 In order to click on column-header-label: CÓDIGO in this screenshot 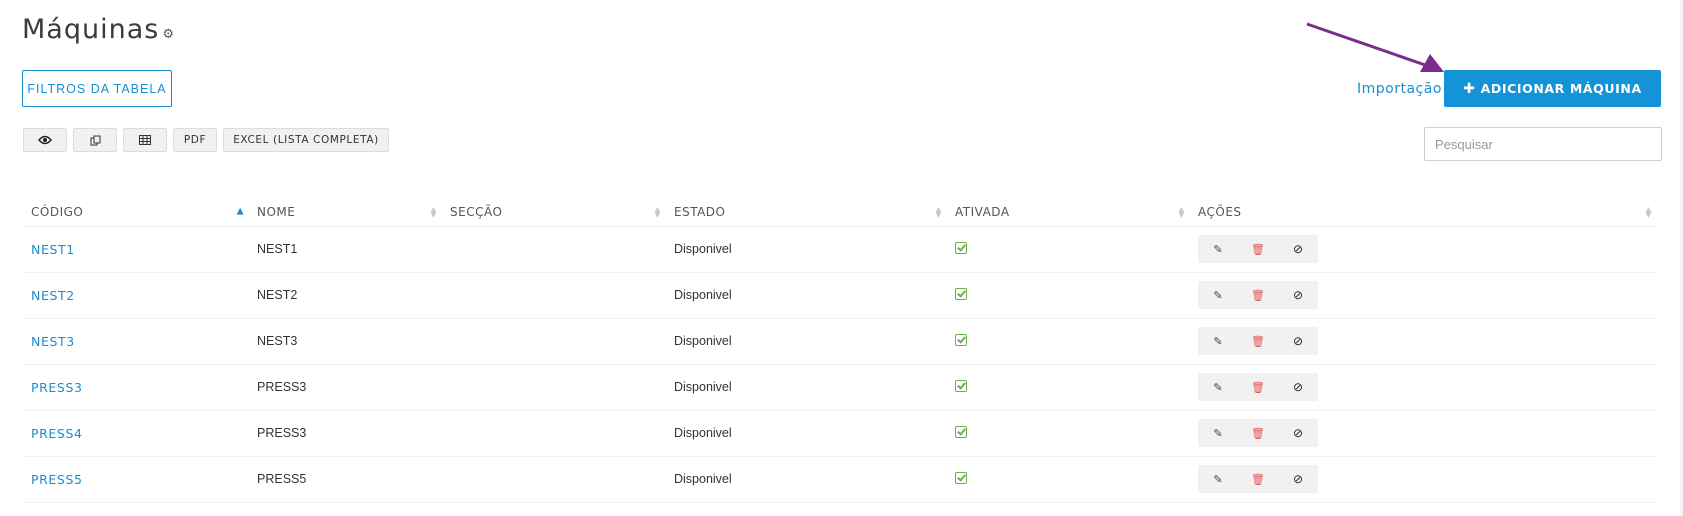, I will do `click(57, 211)`.